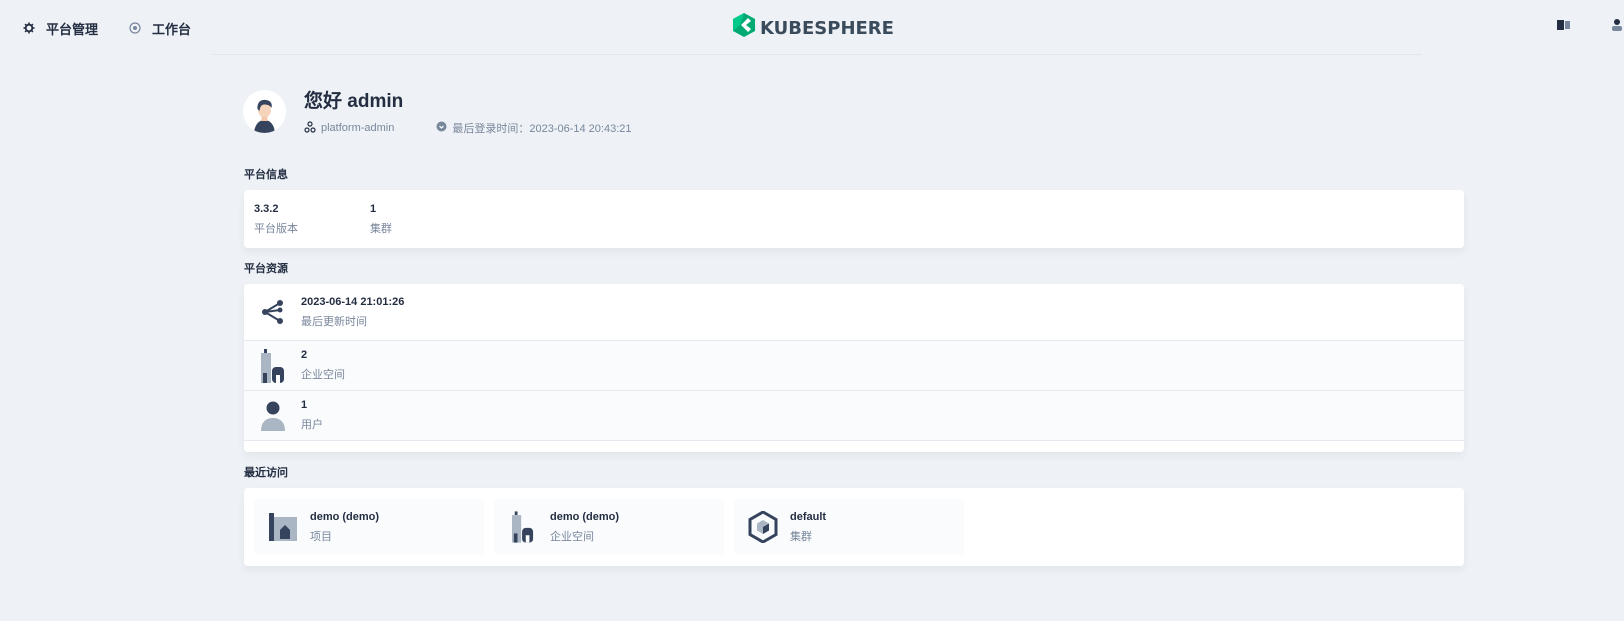 The height and width of the screenshot is (621, 1624). Describe the element at coordinates (29, 28) in the screenshot. I see `gear-icon` at that location.